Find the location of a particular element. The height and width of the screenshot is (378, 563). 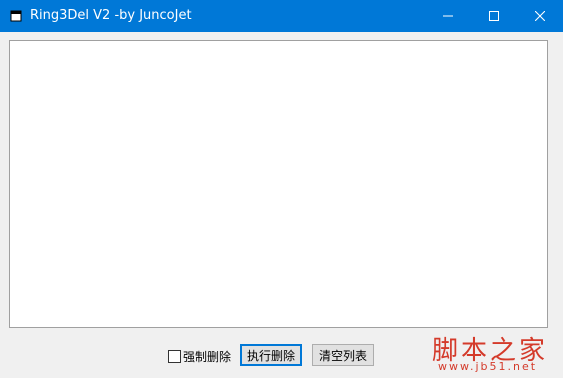

maximize-button is located at coordinates (494, 16).